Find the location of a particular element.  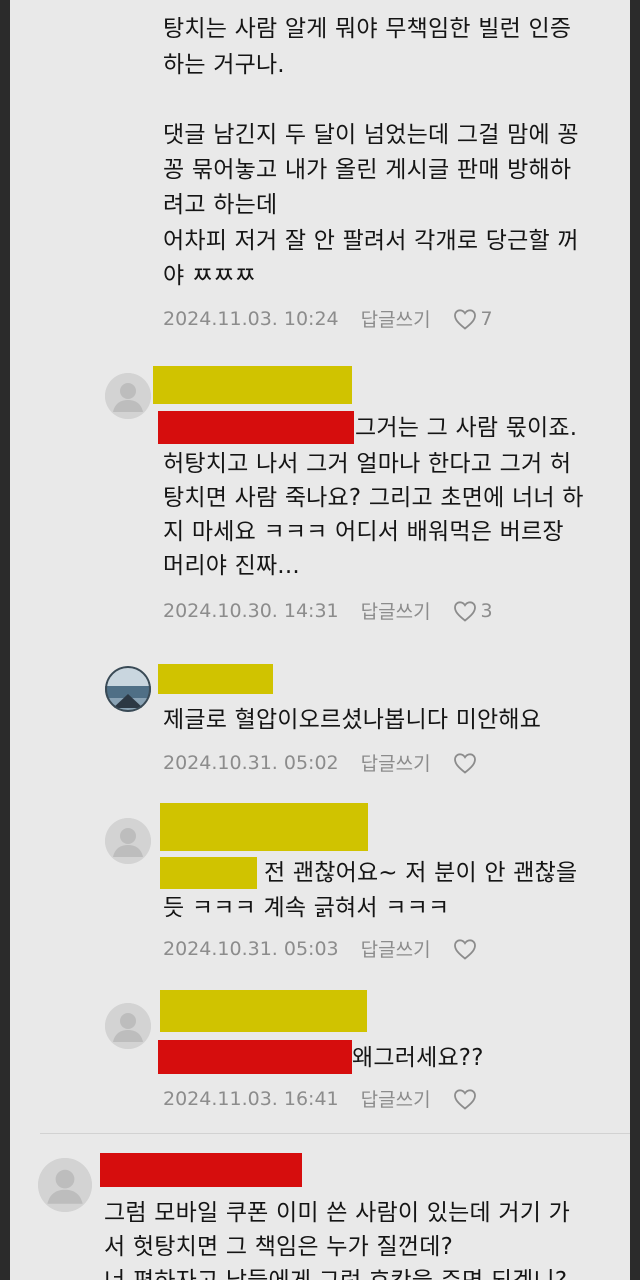

reply-meta: 2024.10.30. 14:31 답글쓰기 3 is located at coordinates (328, 610).